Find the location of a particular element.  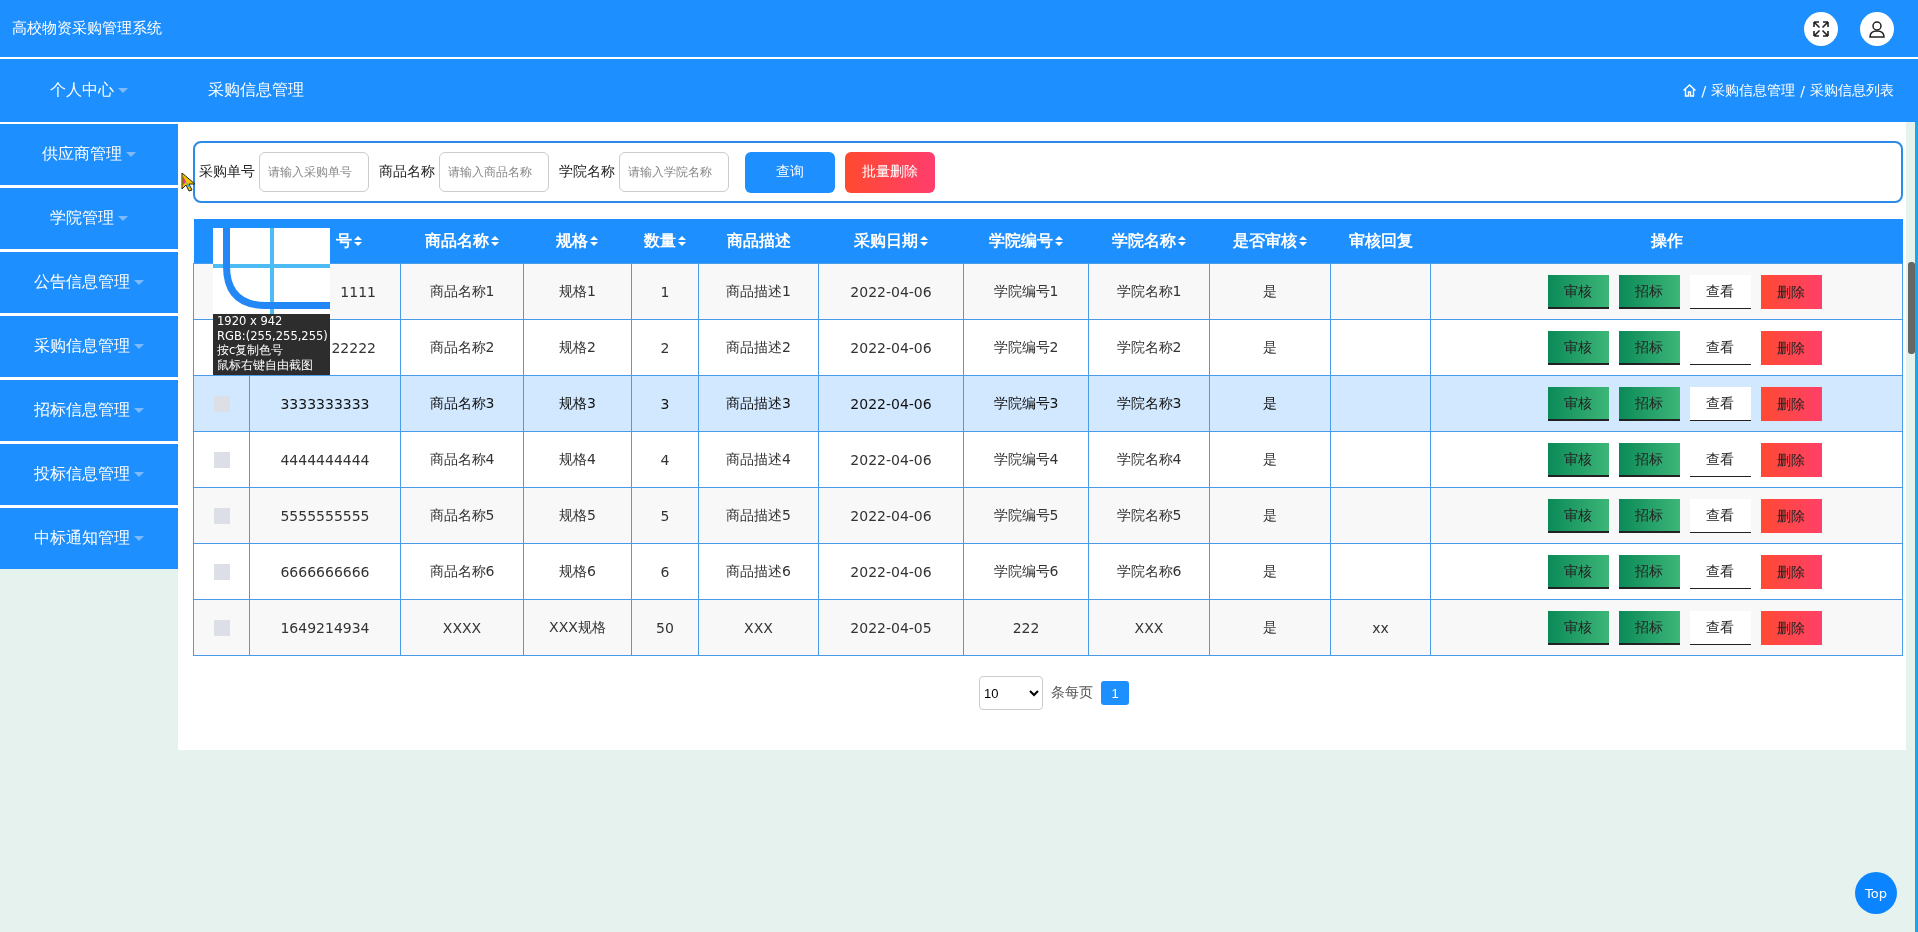

page-number: 1 is located at coordinates (1115, 693).